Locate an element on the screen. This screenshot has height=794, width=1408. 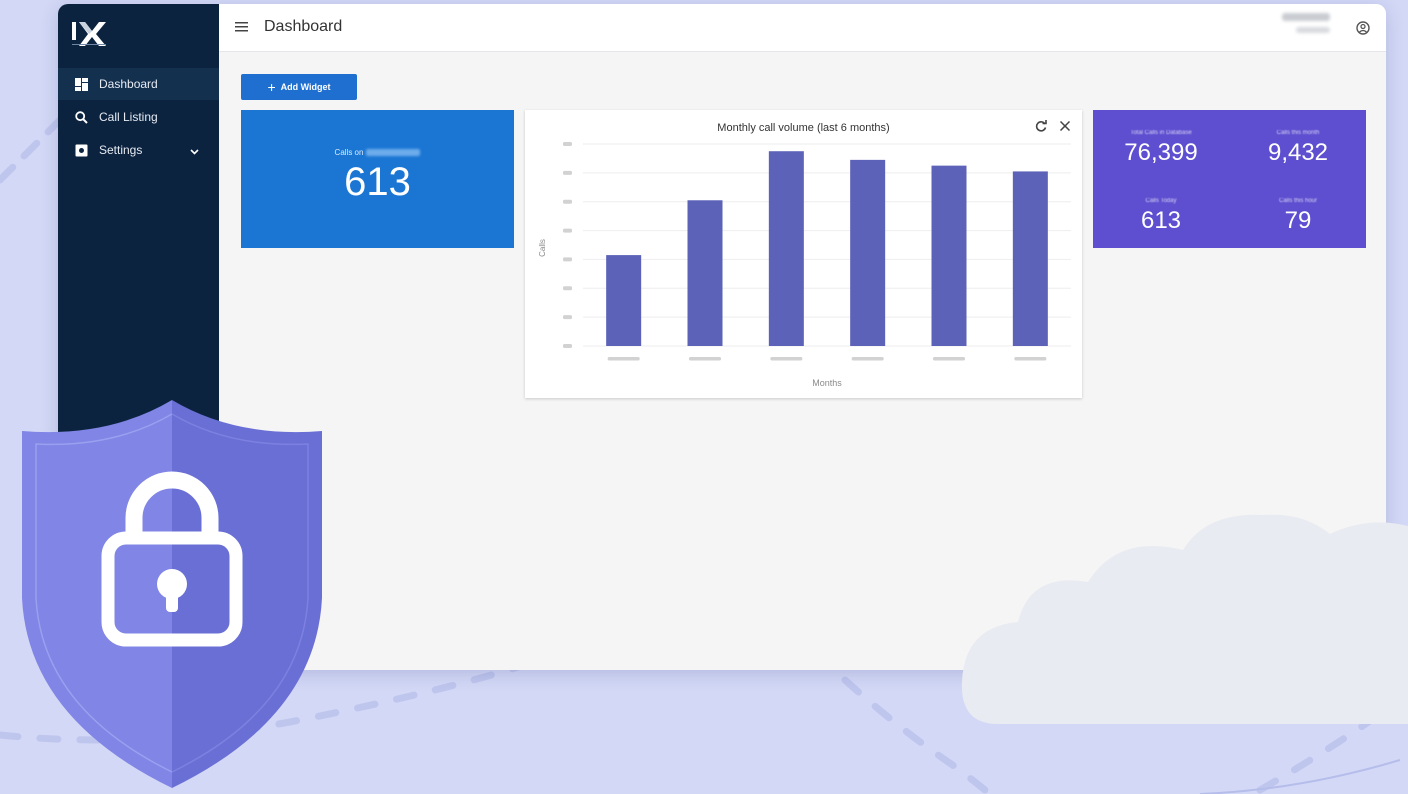
sidebar-item-label: Call Listing is located at coordinates (128, 117).